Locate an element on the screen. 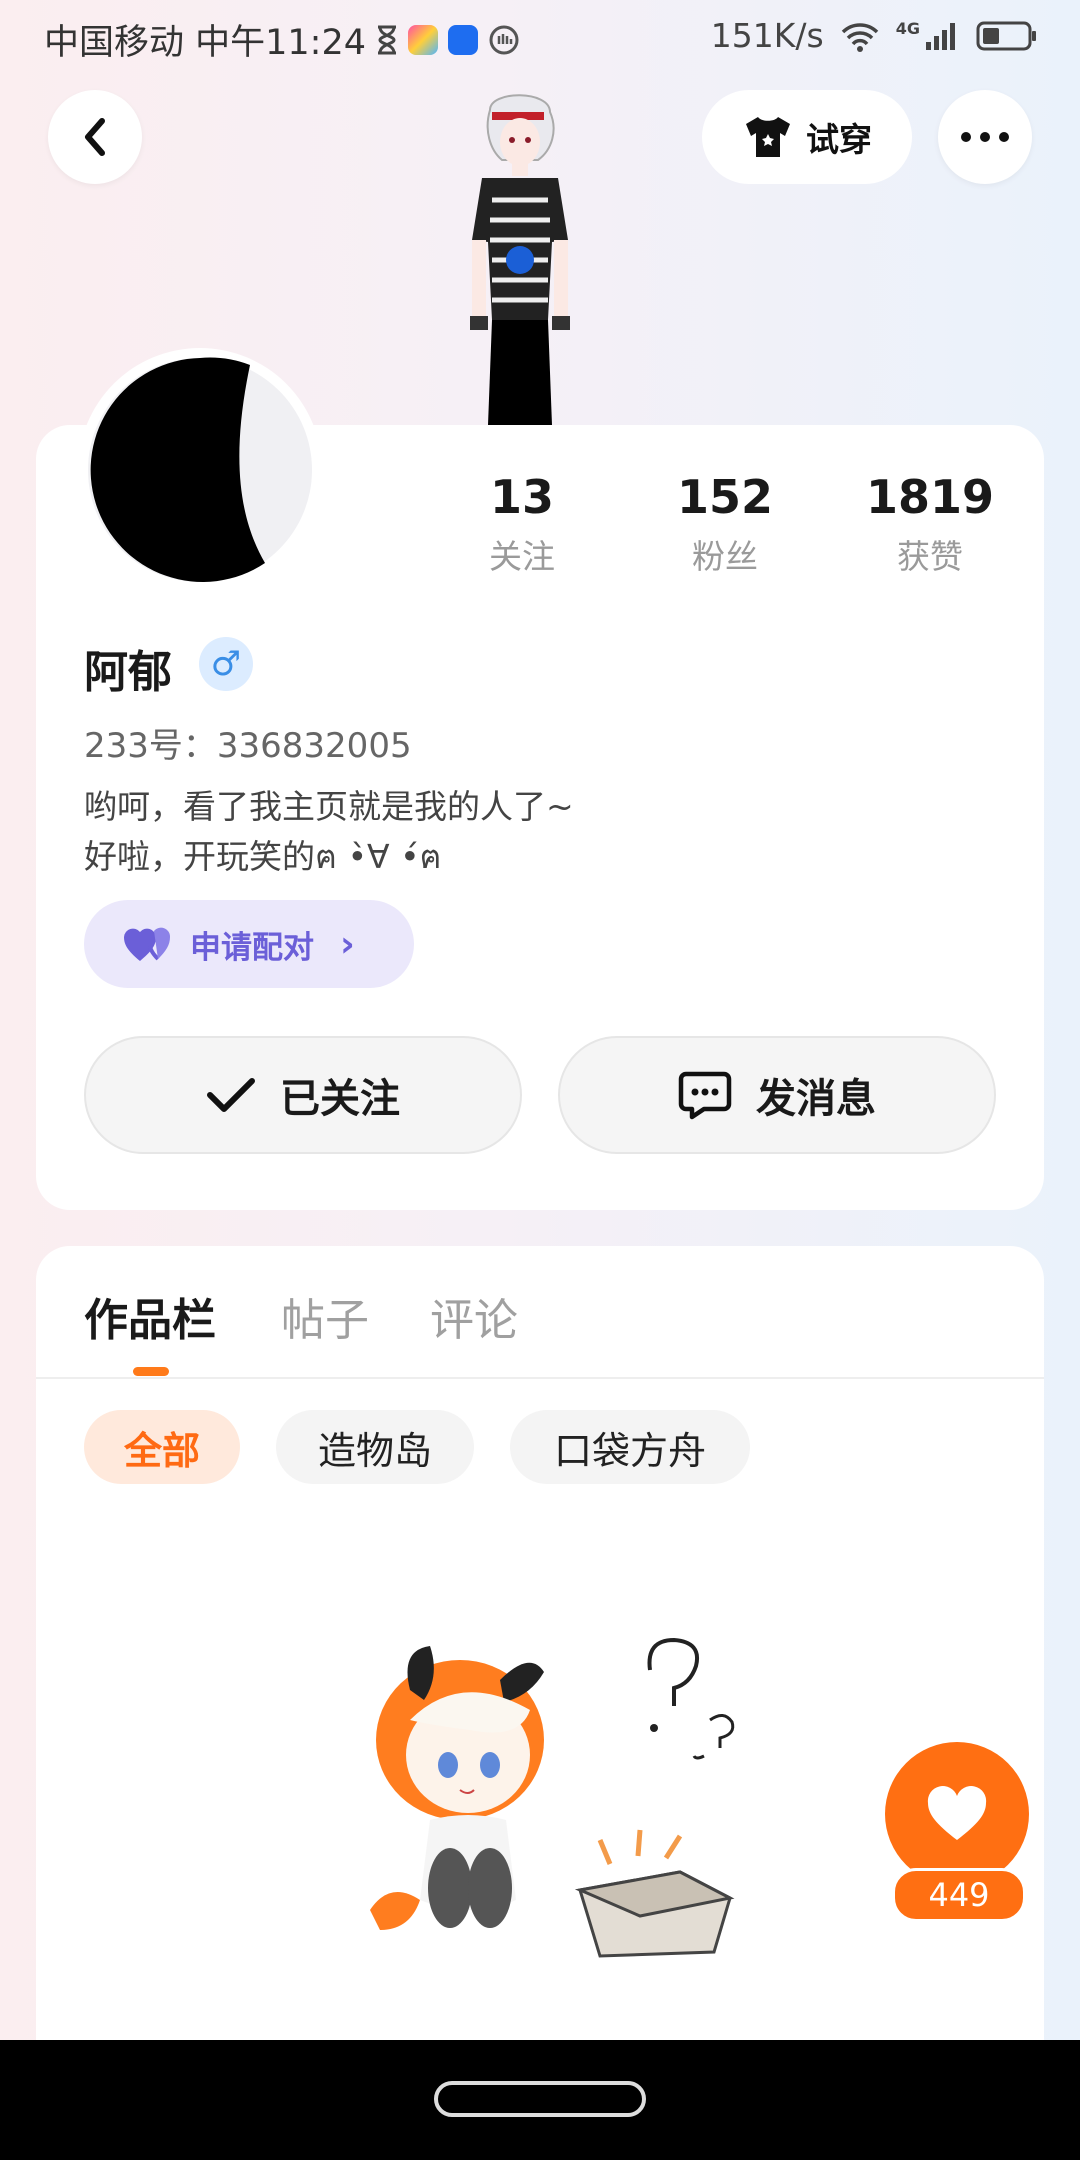 This screenshot has width=1080, height=2160. stat-followers: 152 粉丝 is located at coordinates (725, 524).